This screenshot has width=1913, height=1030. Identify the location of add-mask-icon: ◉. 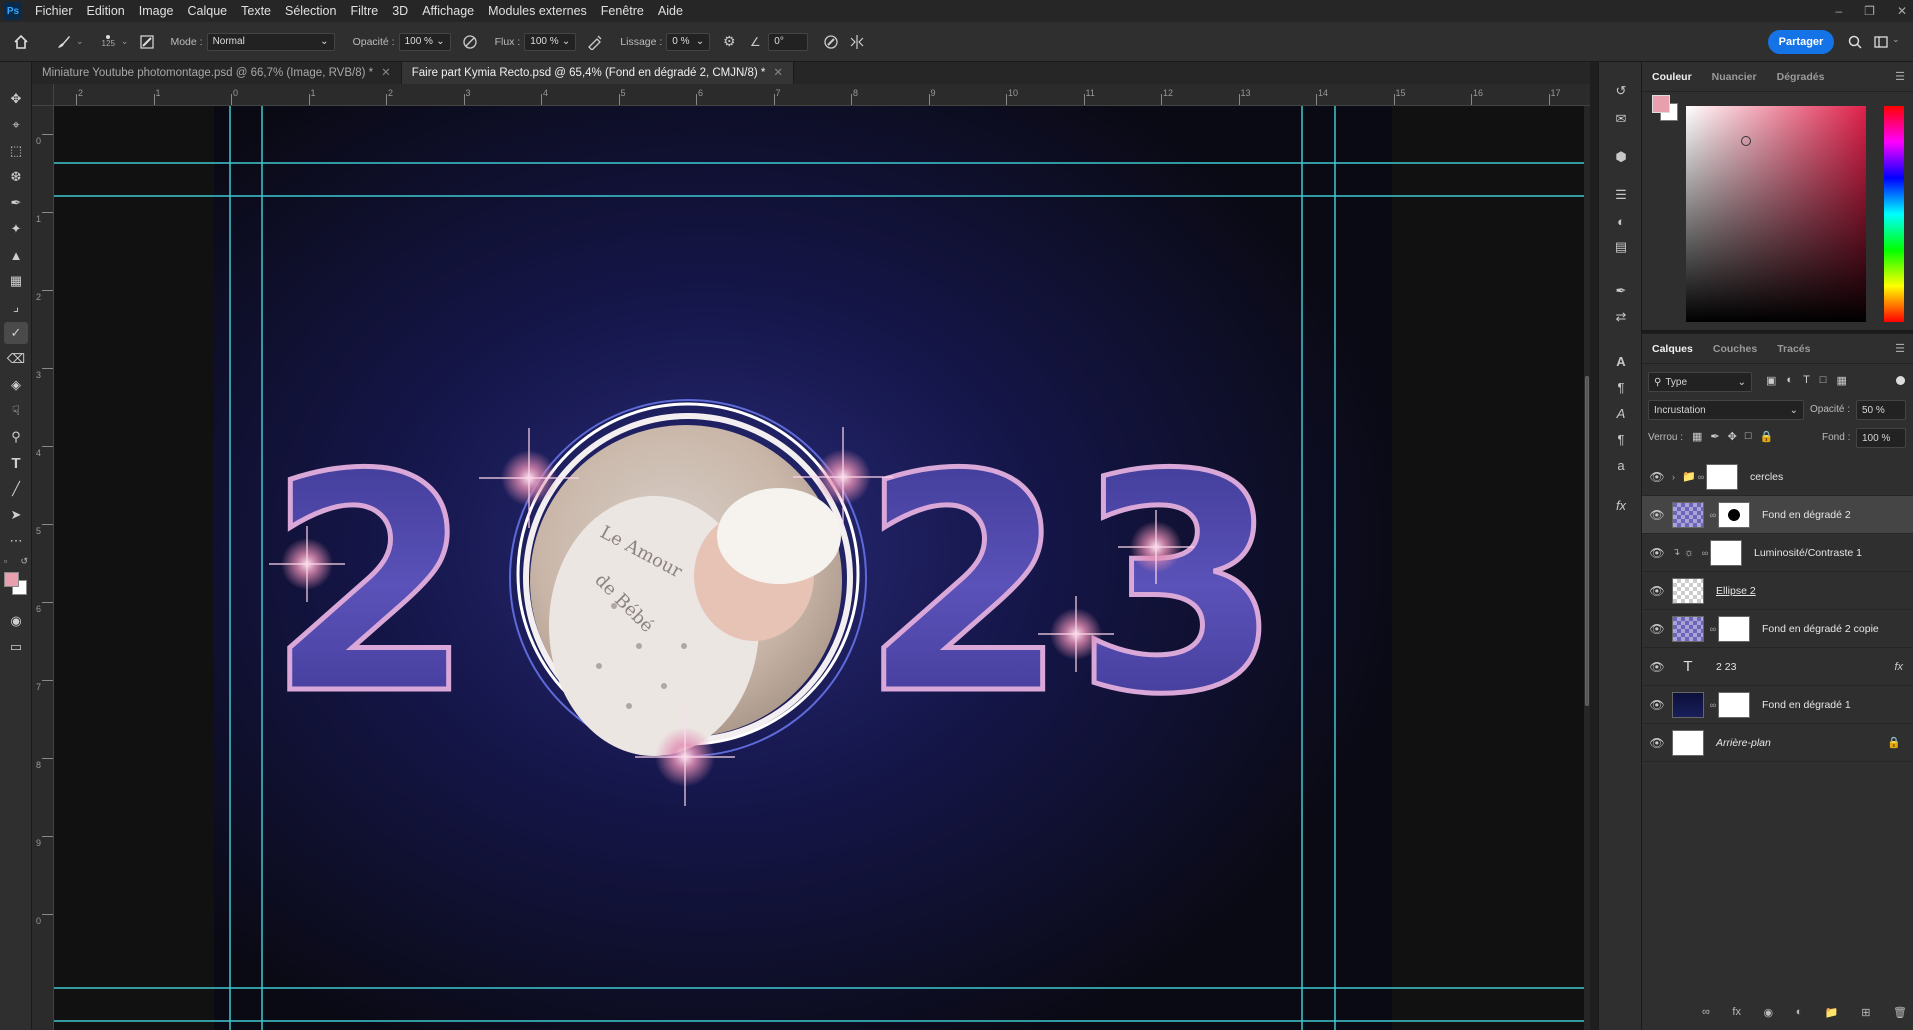
(1769, 1012).